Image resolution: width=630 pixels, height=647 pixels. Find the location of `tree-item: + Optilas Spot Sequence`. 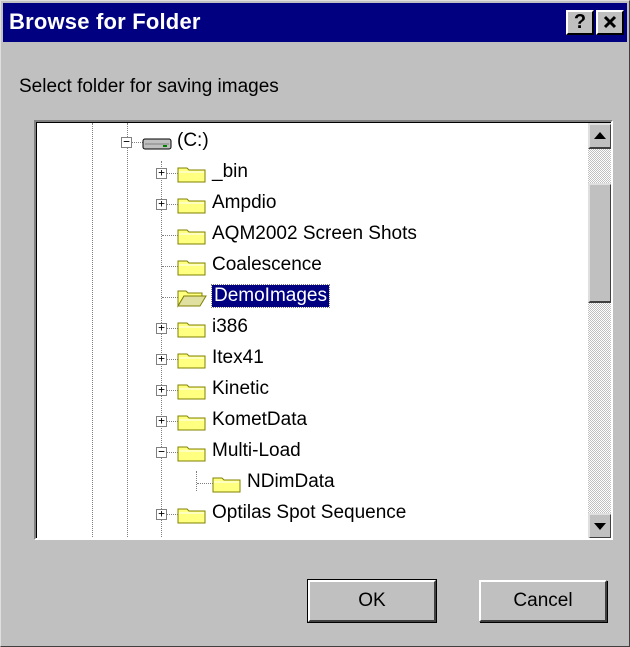

tree-item: + Optilas Spot Sequence is located at coordinates (324, 514).